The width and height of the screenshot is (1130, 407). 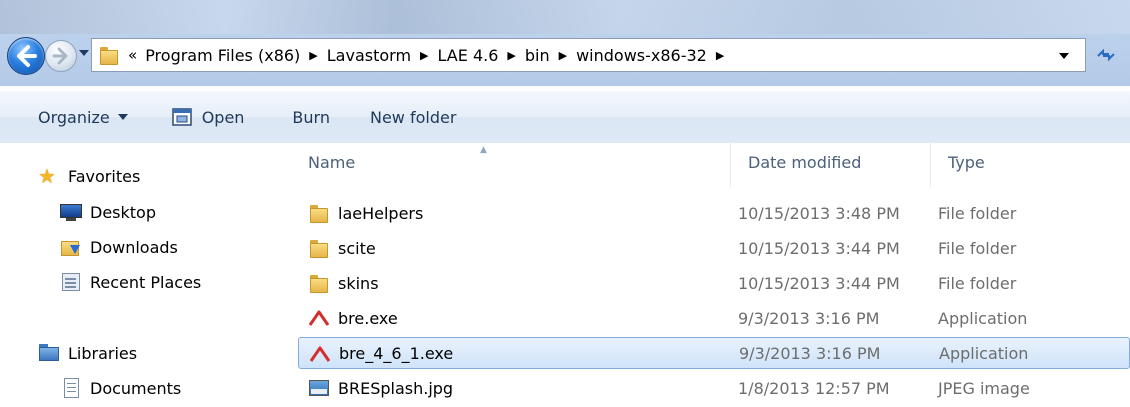 I want to click on column-header-type: Type, so click(x=966, y=162).